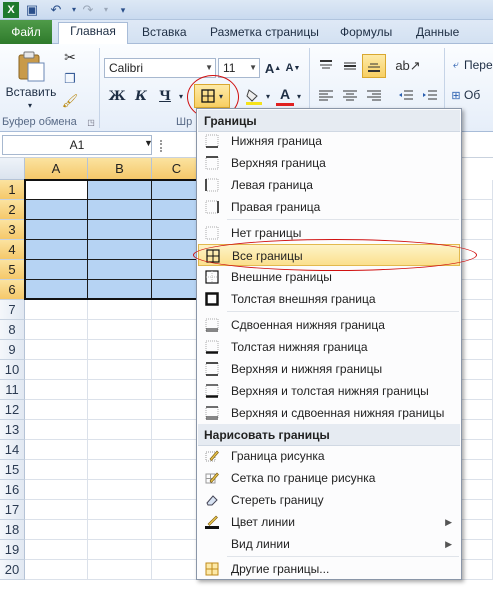 The height and width of the screenshot is (591, 493). I want to click on shrink-font-icon: A ▼, so click(293, 68).